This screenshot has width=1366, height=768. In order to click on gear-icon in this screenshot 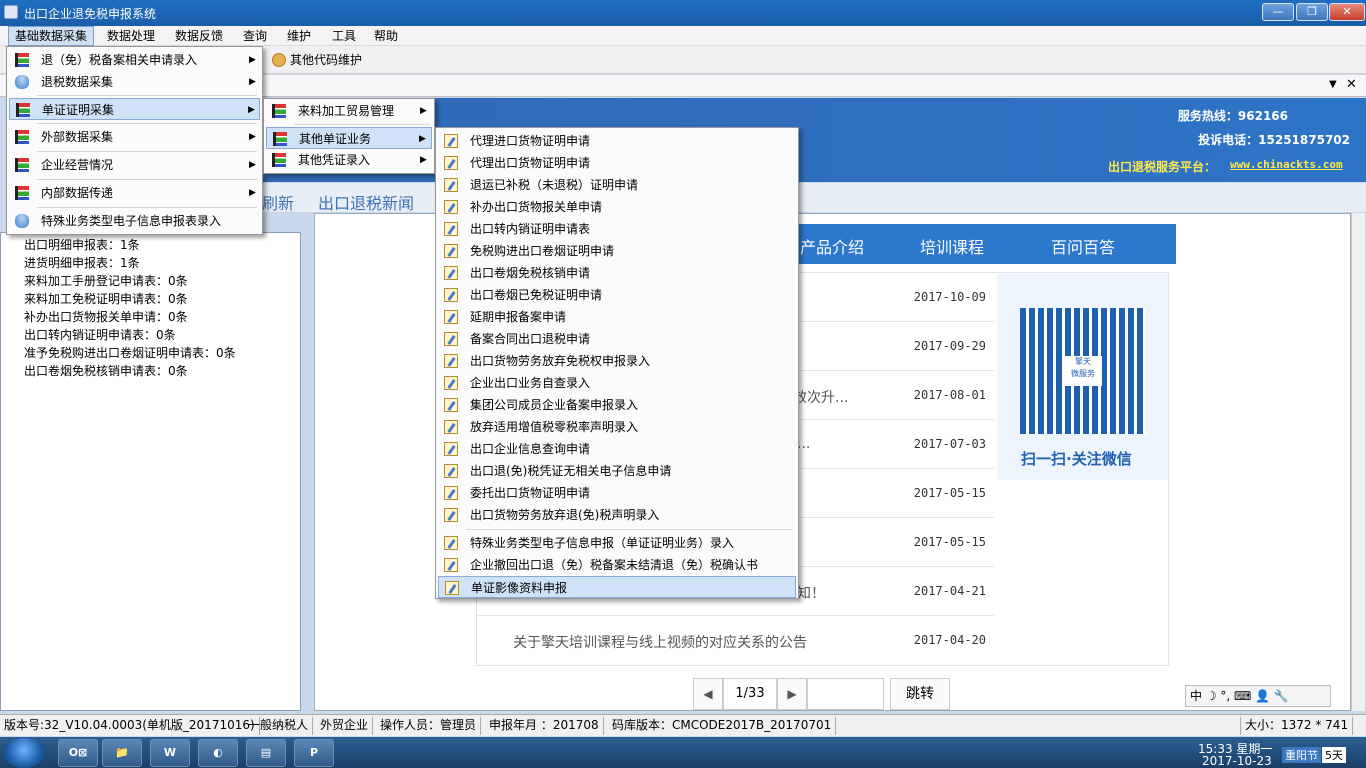, I will do `click(279, 60)`.